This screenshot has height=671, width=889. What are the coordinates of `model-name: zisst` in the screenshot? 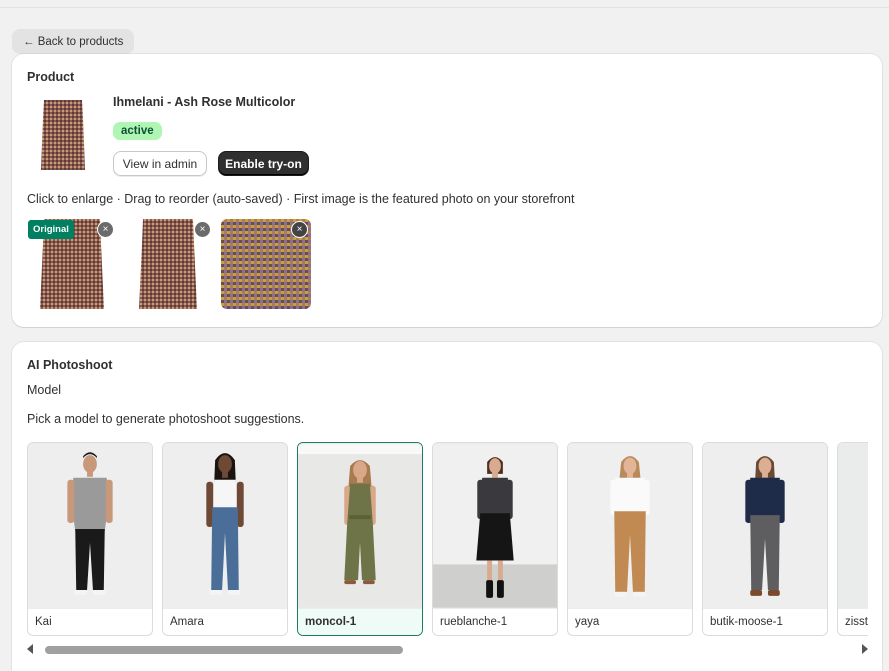 It's located at (856, 622).